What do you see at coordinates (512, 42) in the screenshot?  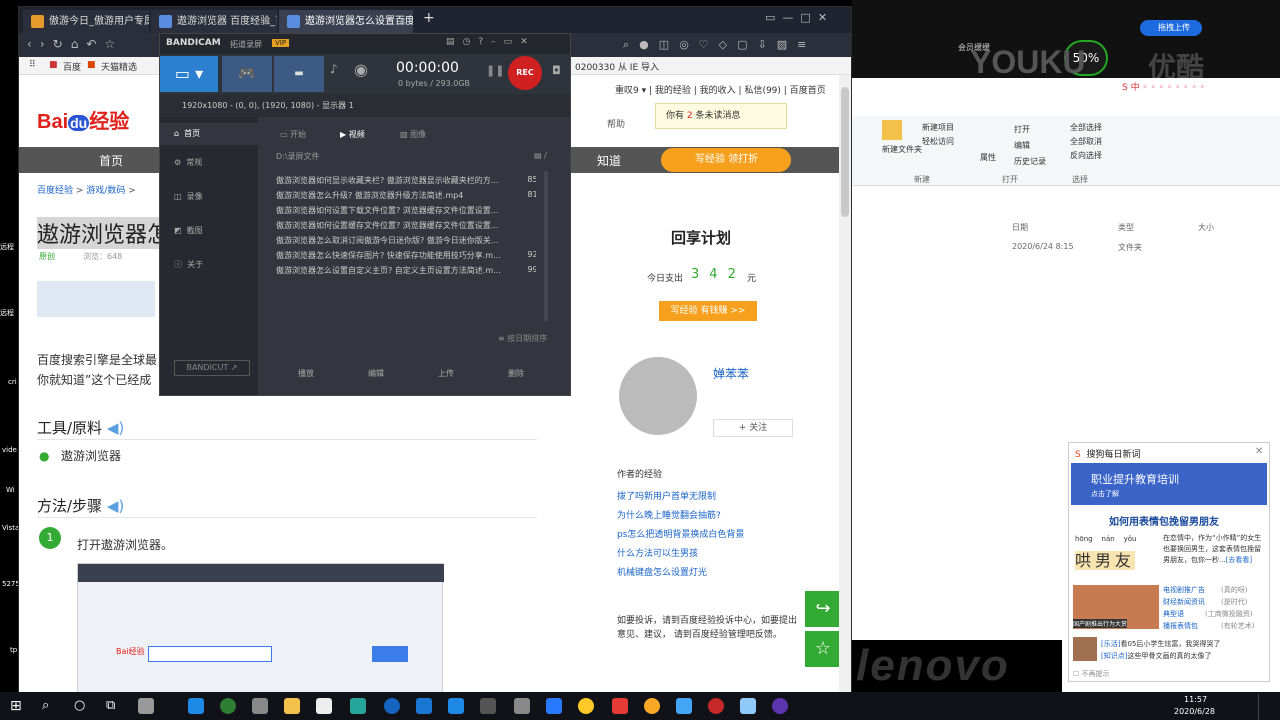 I see `collapse-icon: ▭` at bounding box center [512, 42].